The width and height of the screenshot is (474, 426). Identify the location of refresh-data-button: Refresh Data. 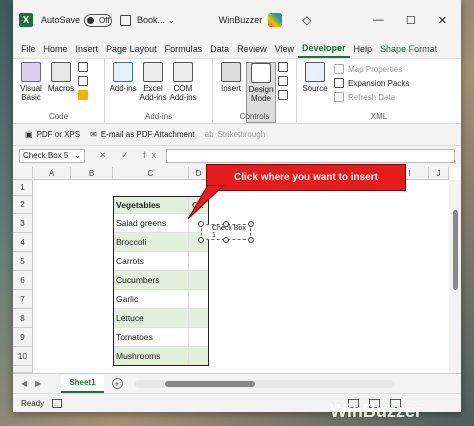
(371, 97).